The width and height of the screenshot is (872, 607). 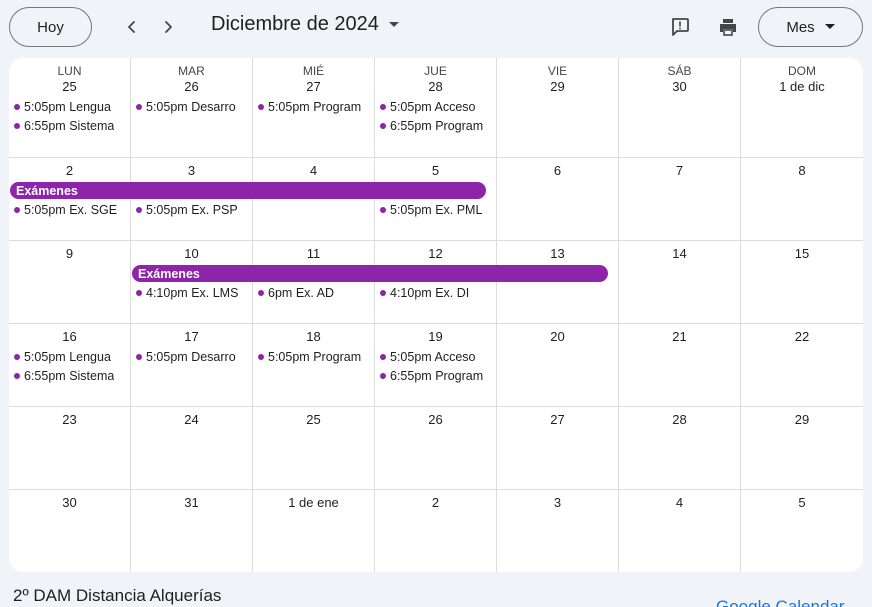 I want to click on day-cell: 21, so click(x=680, y=365).